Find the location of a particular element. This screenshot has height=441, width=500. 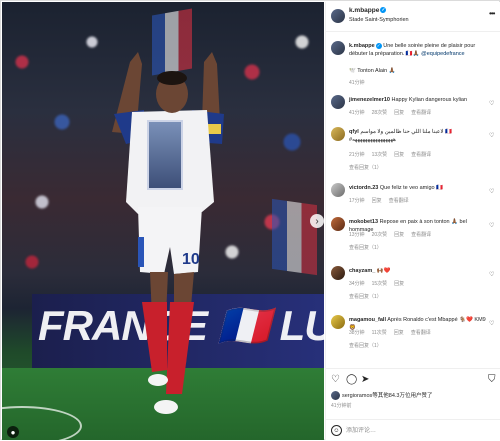

likes-summary: sergioramos等其他84.3万位用户赞了 is located at coordinates (381, 396).